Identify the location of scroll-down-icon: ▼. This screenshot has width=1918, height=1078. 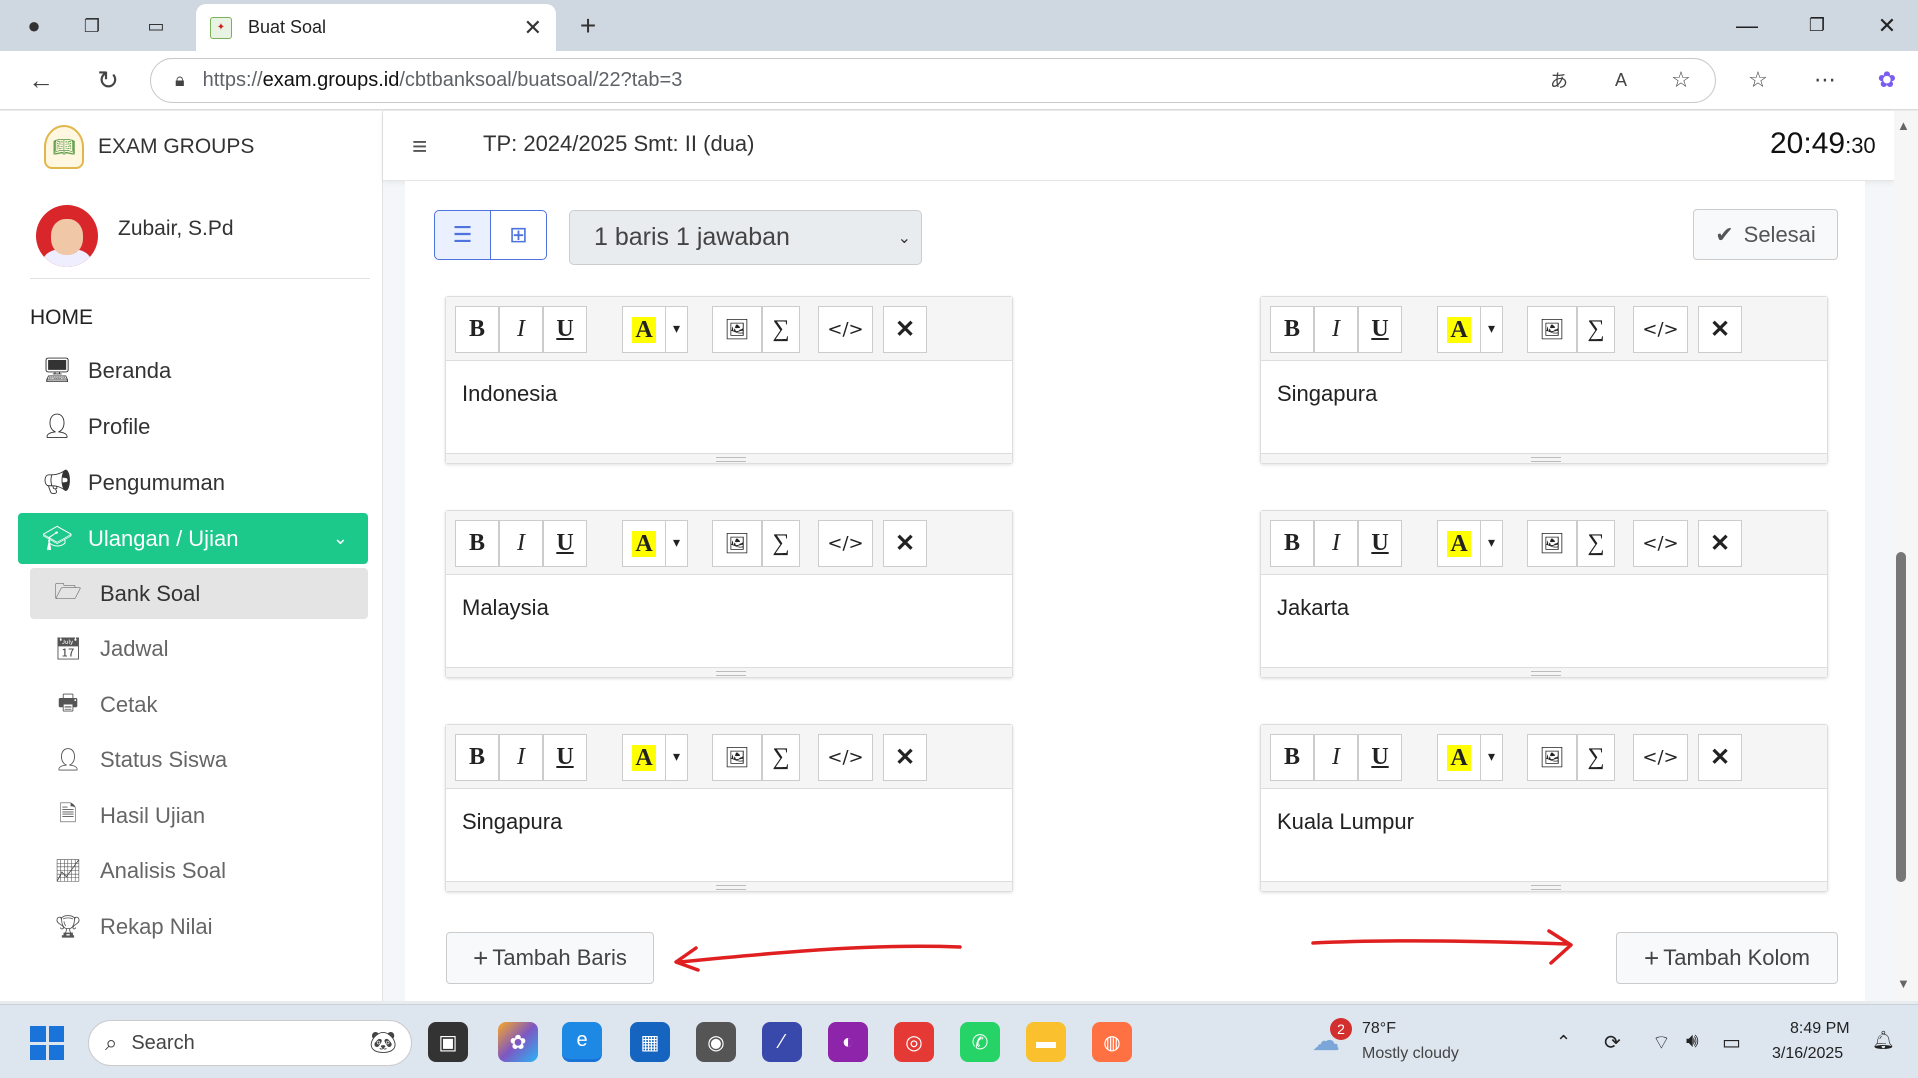
(1903, 983).